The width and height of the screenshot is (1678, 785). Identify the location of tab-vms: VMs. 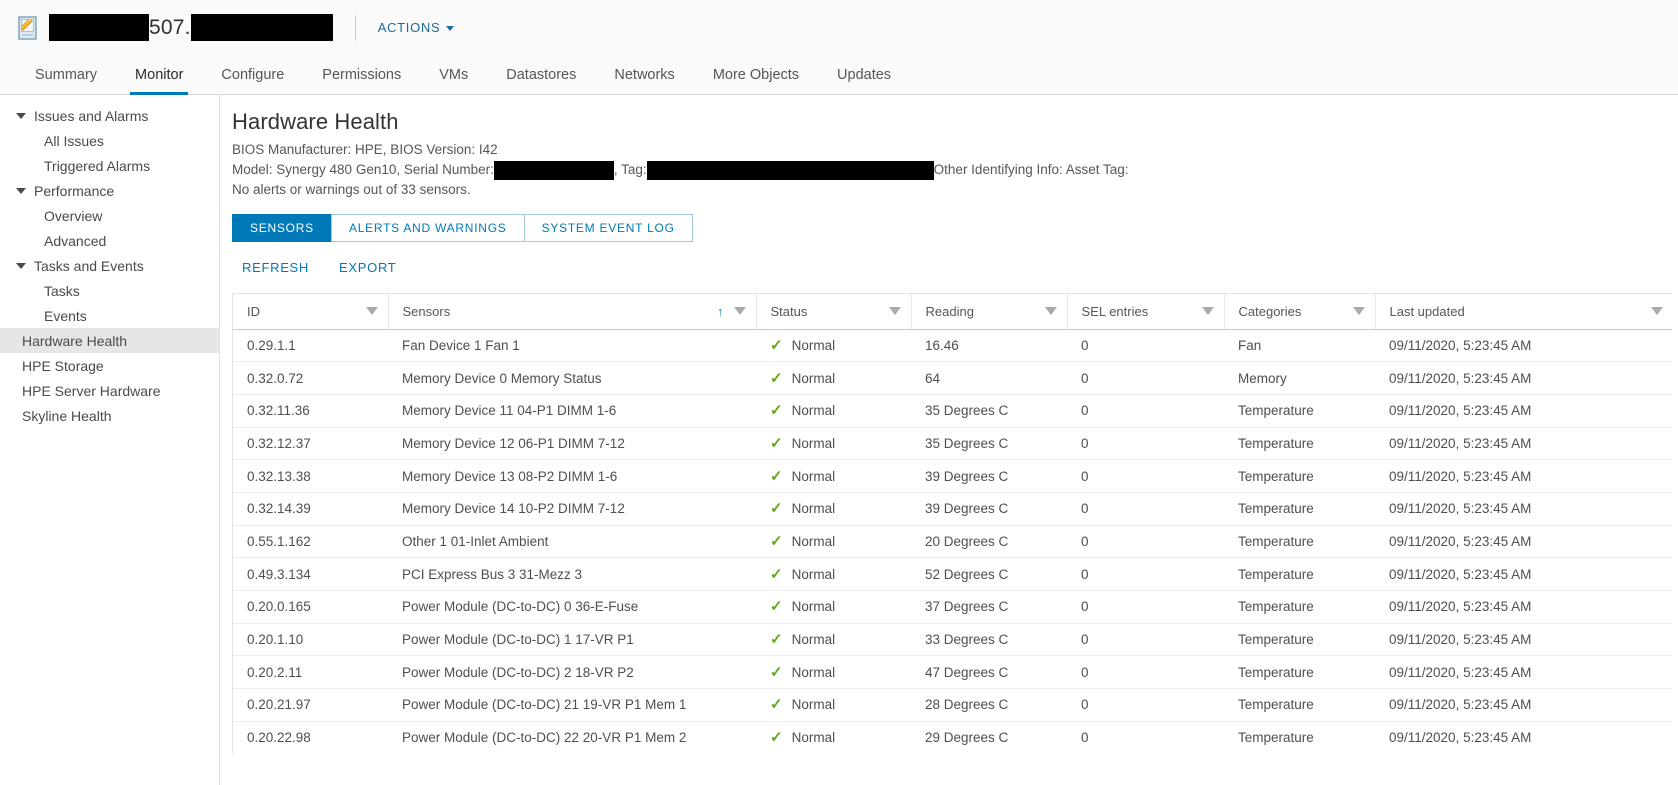
(453, 74).